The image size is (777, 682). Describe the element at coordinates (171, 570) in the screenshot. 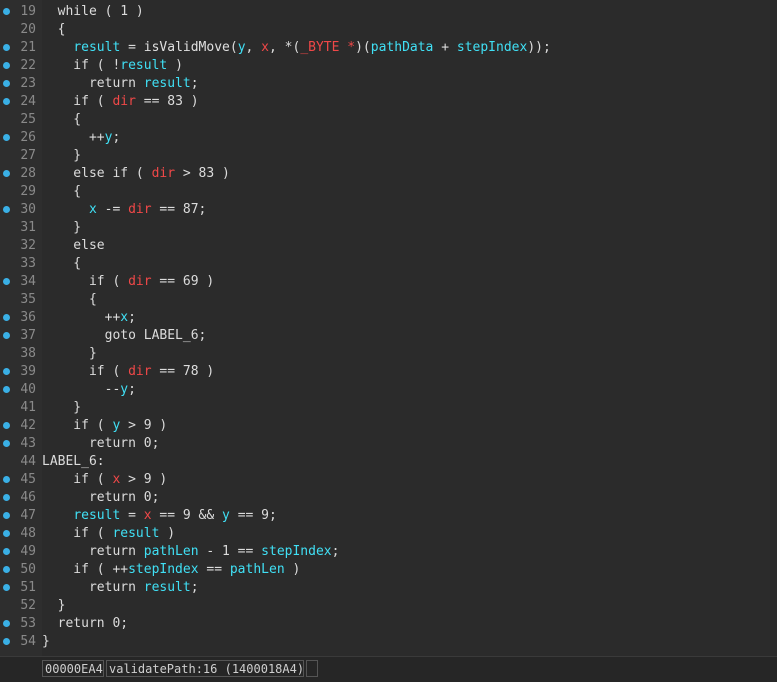

I see `code-text: if ( ++stepIndex == pathLen )` at that location.